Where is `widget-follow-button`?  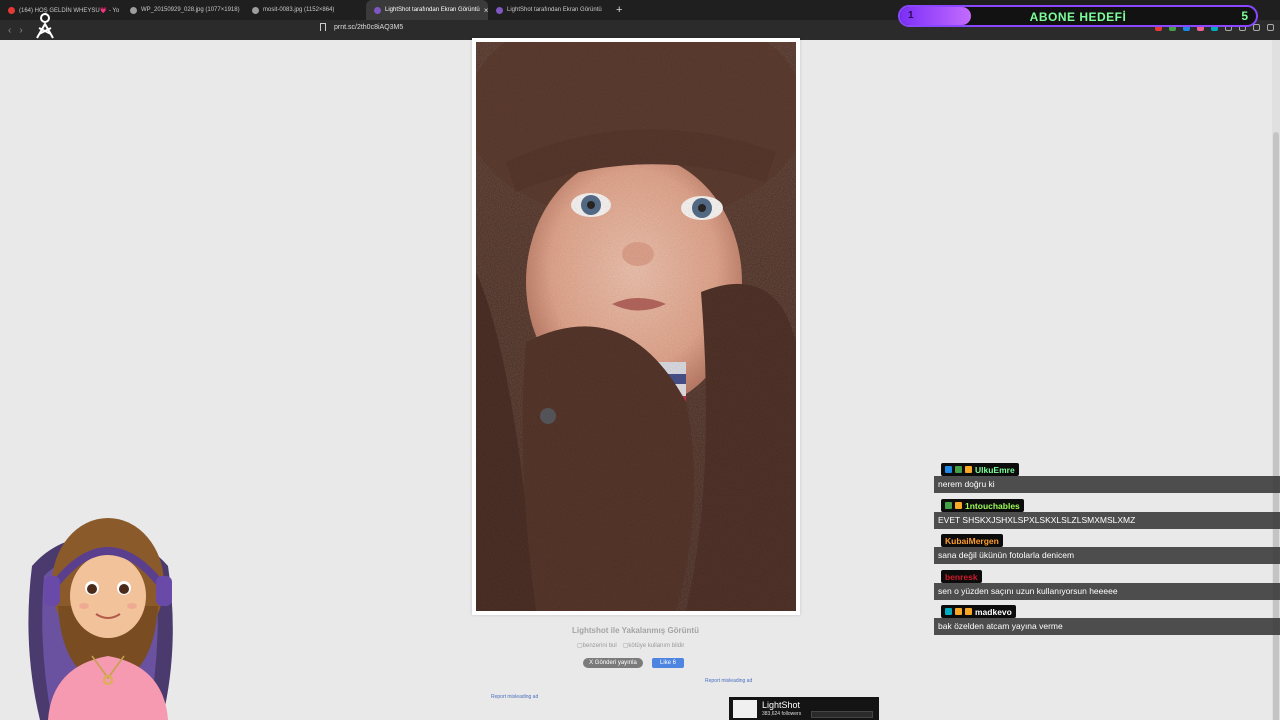 widget-follow-button is located at coordinates (842, 714).